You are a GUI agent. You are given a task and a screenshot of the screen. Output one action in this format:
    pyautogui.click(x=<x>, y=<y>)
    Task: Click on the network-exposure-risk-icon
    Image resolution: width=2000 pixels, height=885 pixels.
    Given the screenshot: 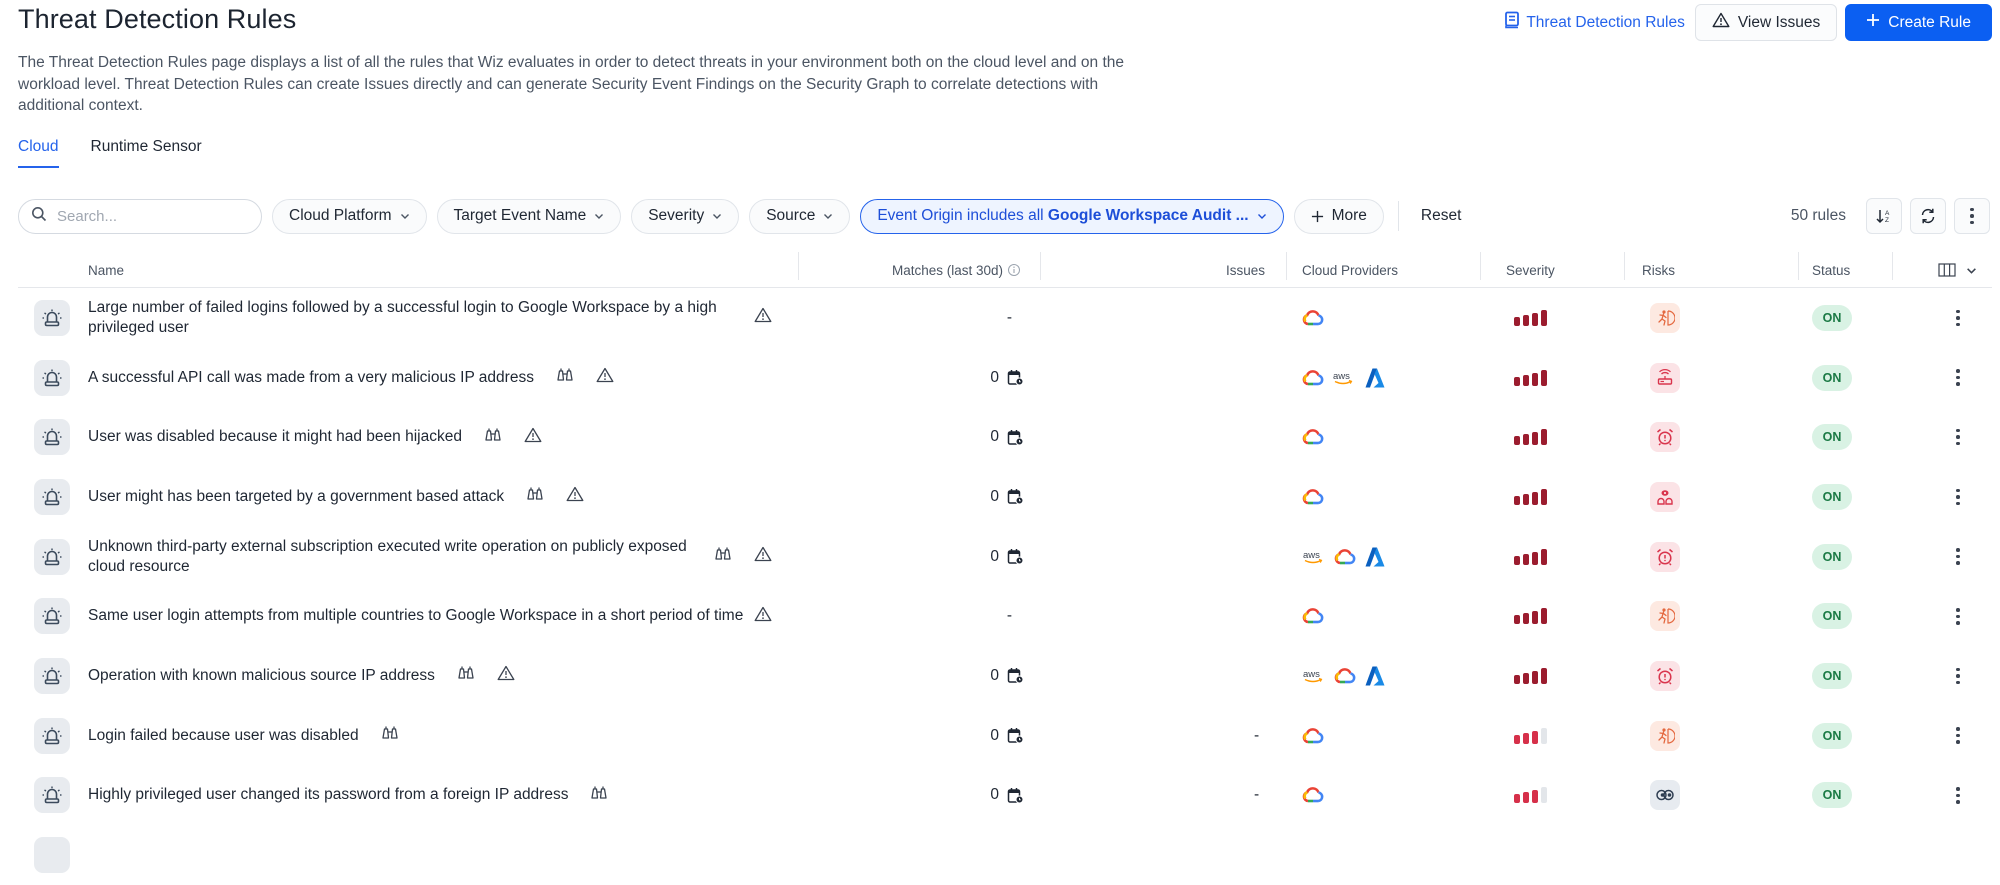 What is the action you would take?
    pyautogui.click(x=1665, y=377)
    